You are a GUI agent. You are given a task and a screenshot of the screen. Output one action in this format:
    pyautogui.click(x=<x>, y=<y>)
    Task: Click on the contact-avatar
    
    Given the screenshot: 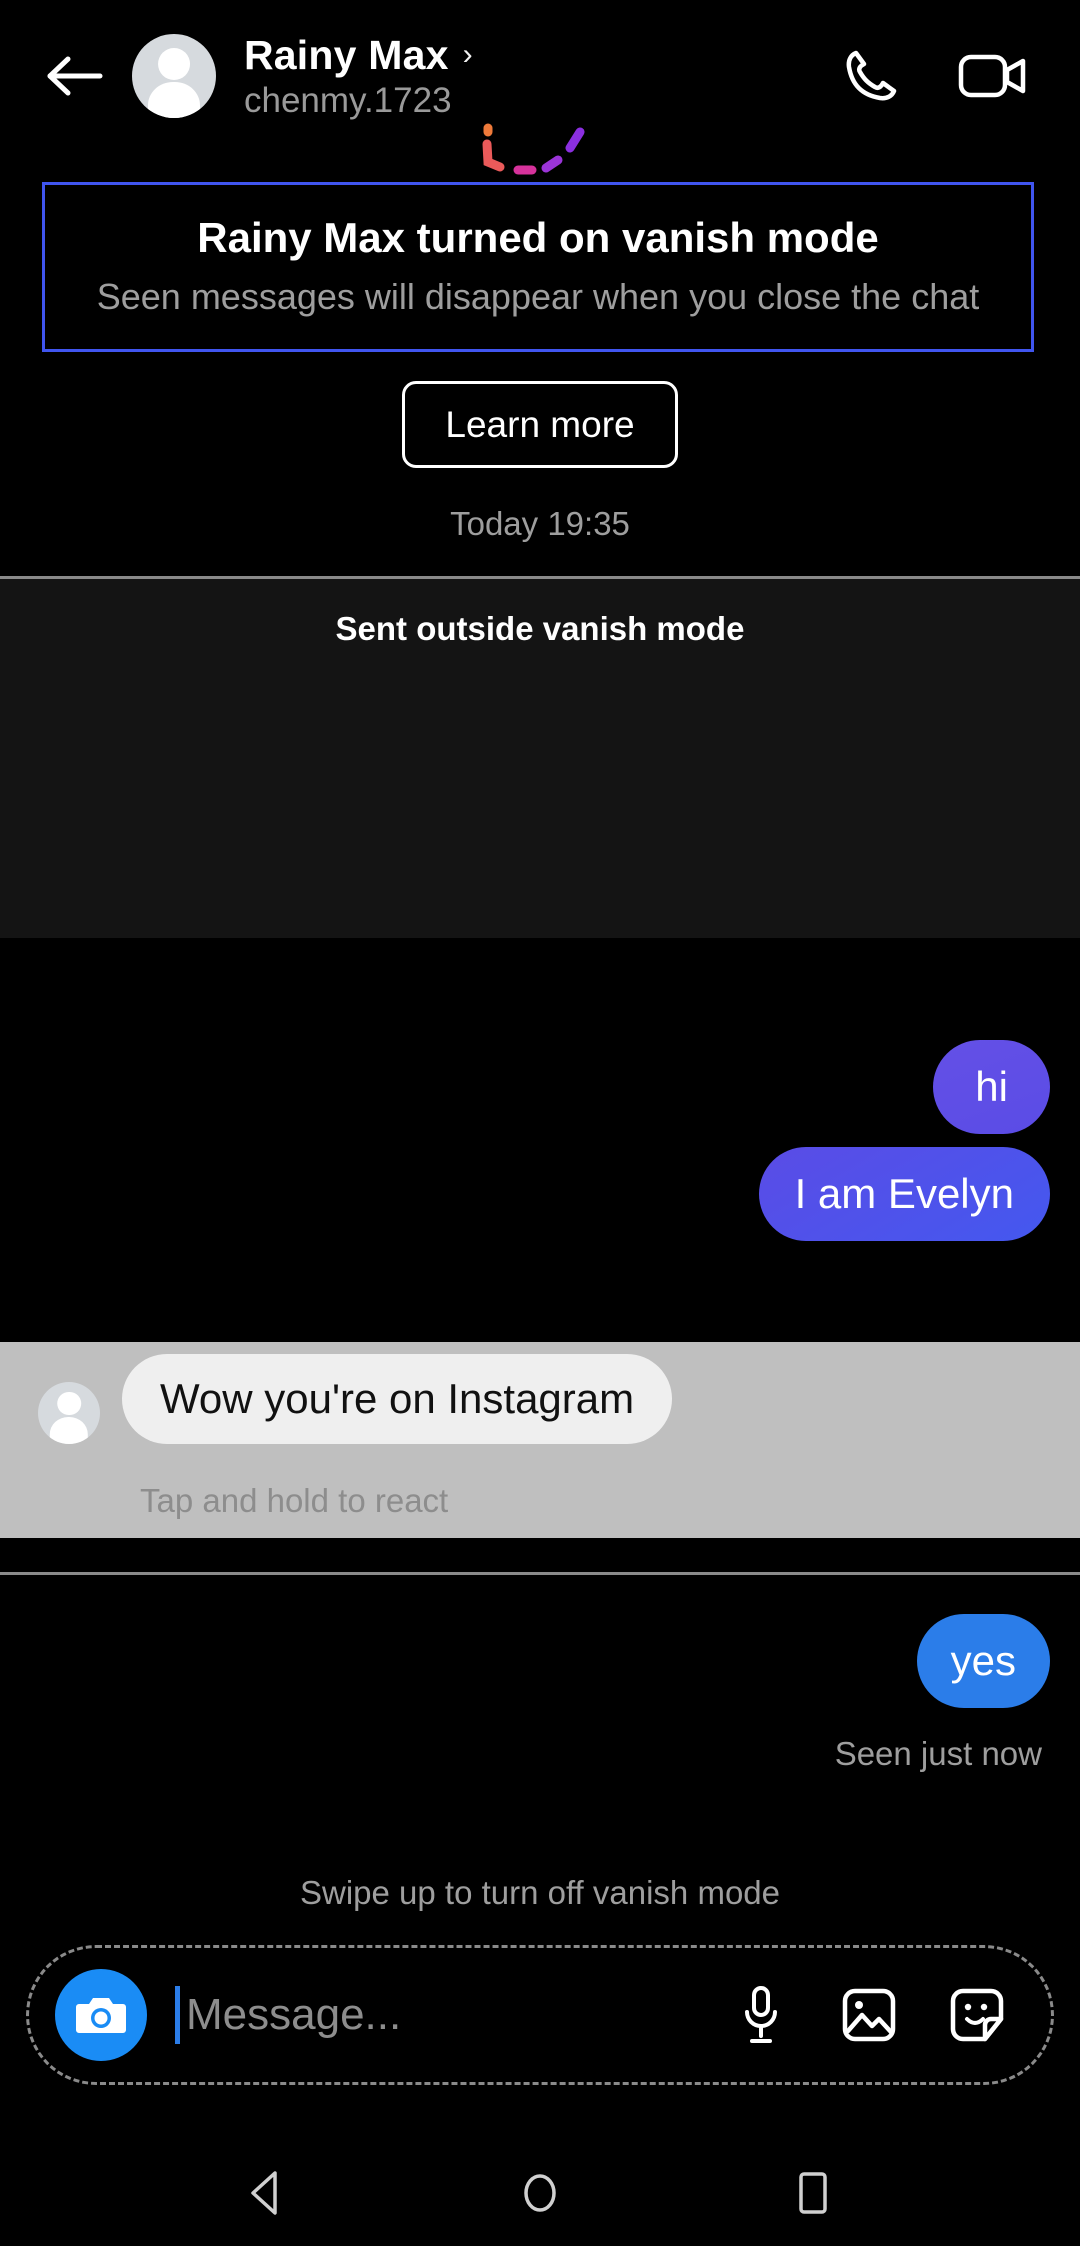 What is the action you would take?
    pyautogui.click(x=174, y=76)
    